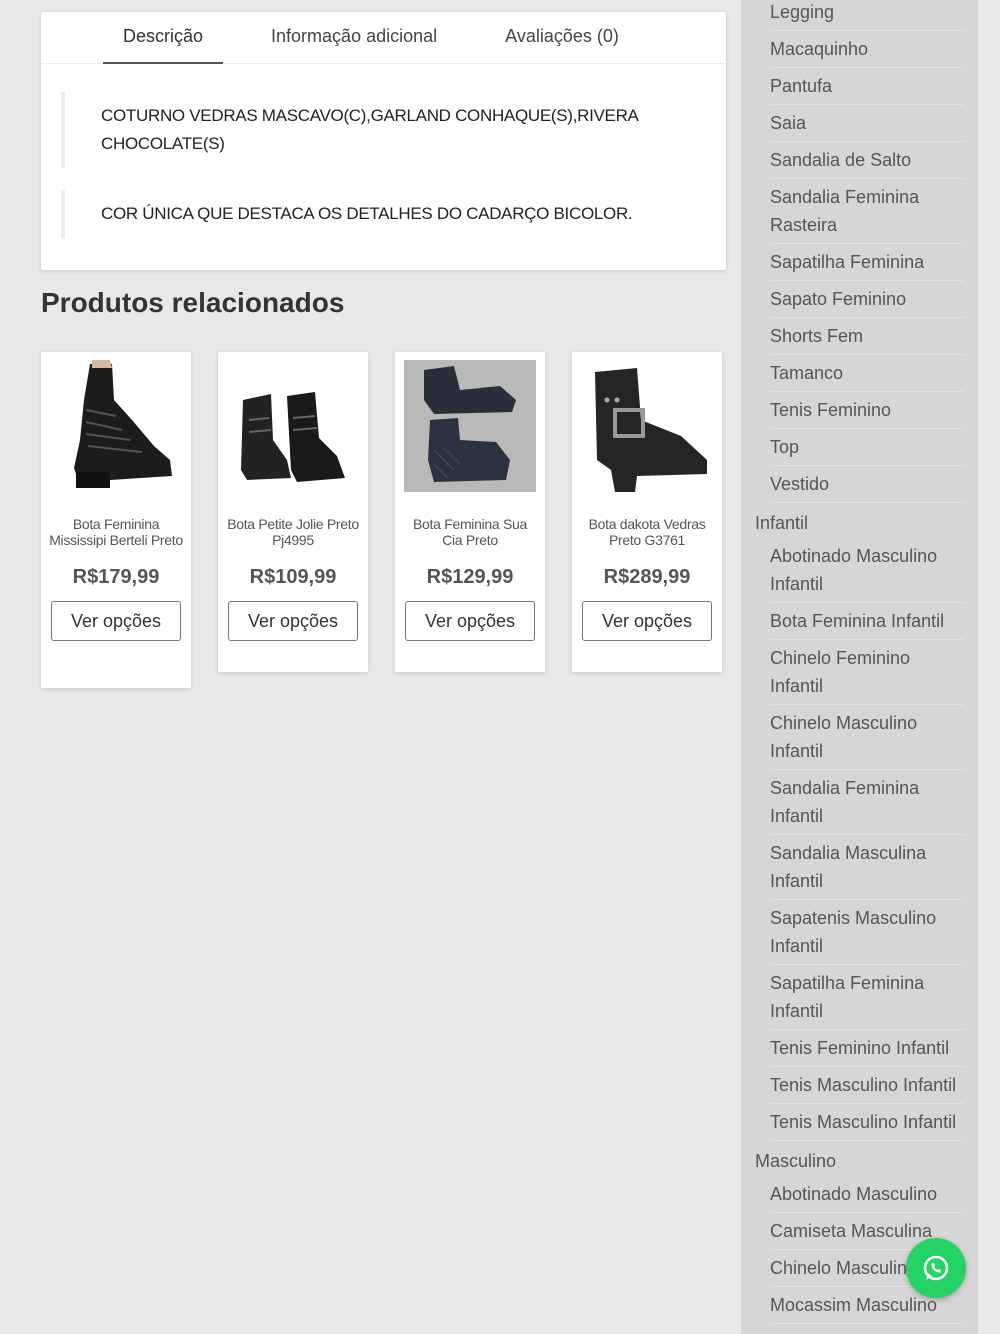 This screenshot has height=1334, width=1000. Describe the element at coordinates (867, 211) in the screenshot. I see `category-item: Sandalia Feminina Rasteira` at that location.